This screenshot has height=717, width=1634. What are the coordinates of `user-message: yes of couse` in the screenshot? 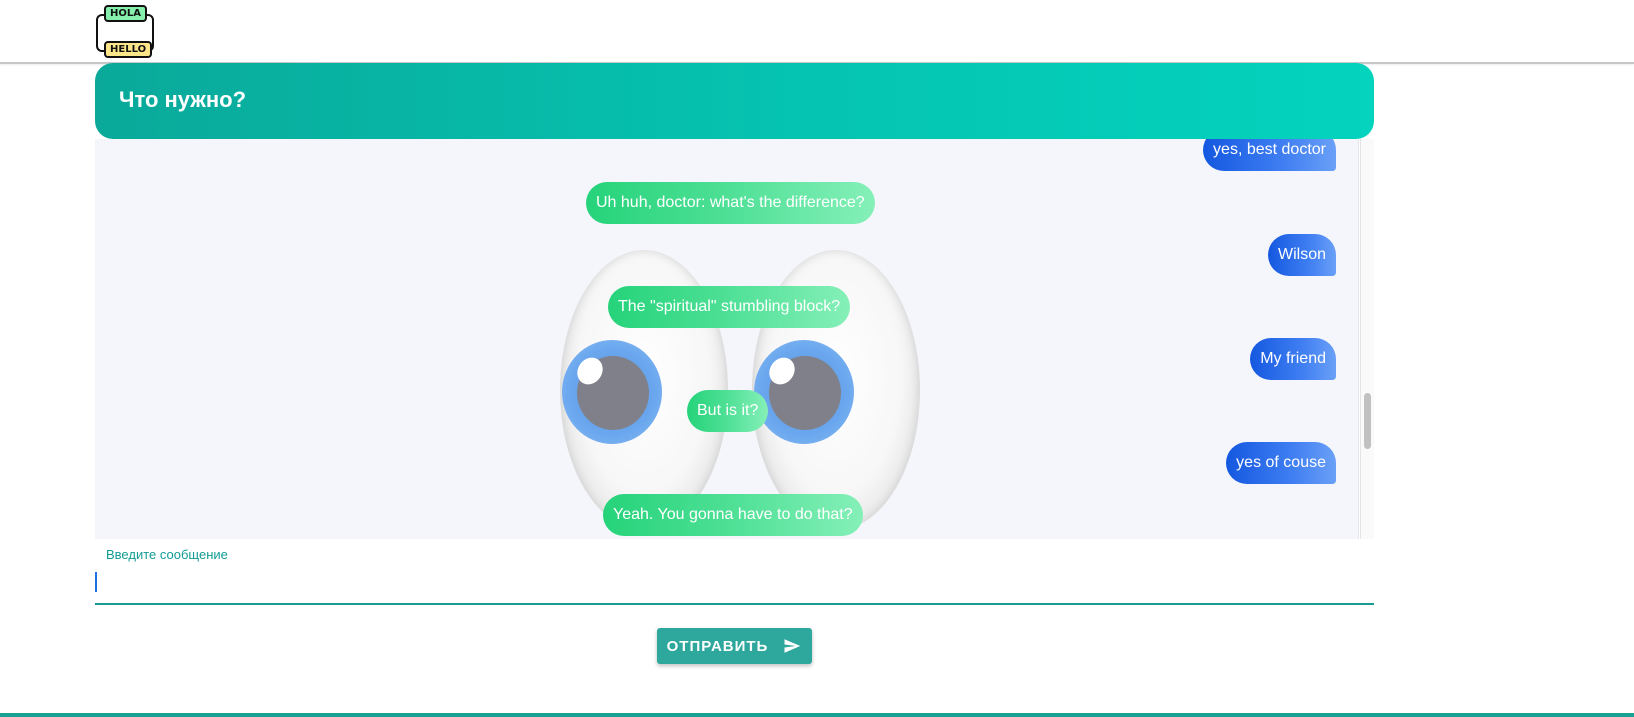 It's located at (1281, 463).